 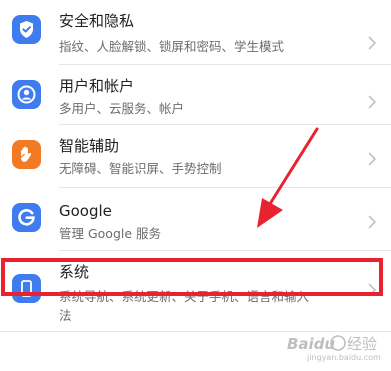 I want to click on watermark-url: jingyan.baidu.com, so click(x=343, y=357).